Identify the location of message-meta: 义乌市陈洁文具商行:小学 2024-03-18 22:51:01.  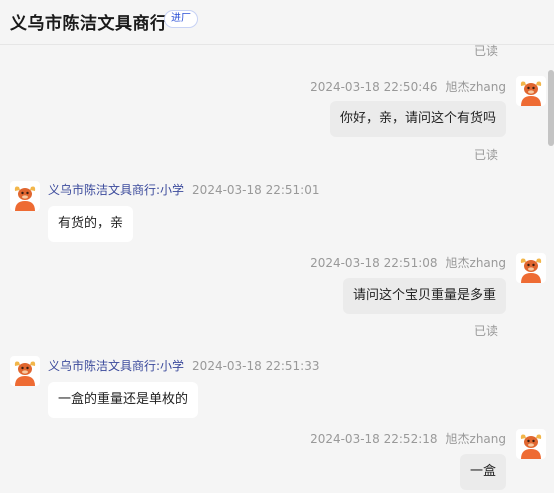
(184, 189).